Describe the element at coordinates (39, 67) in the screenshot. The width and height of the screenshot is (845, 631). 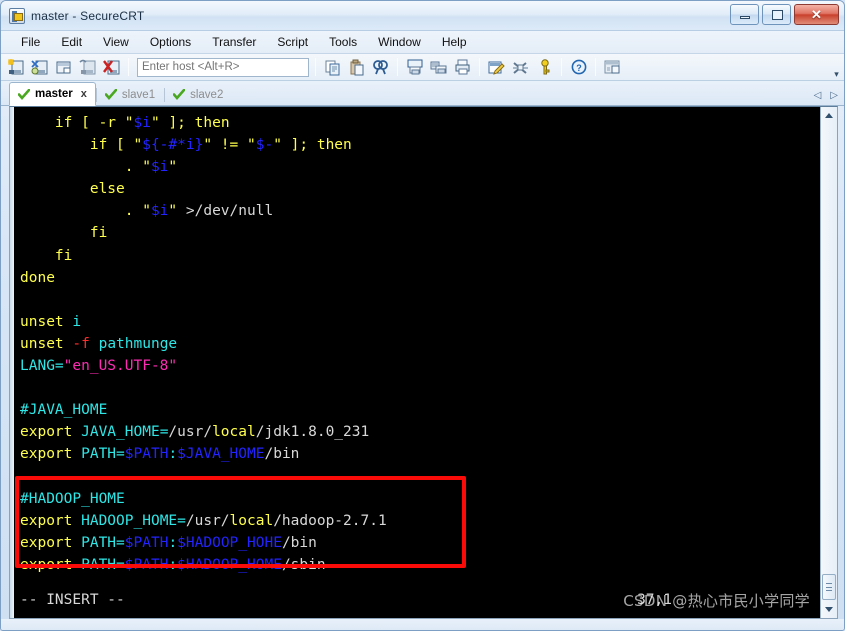
I see `connect-sftp-icon` at that location.